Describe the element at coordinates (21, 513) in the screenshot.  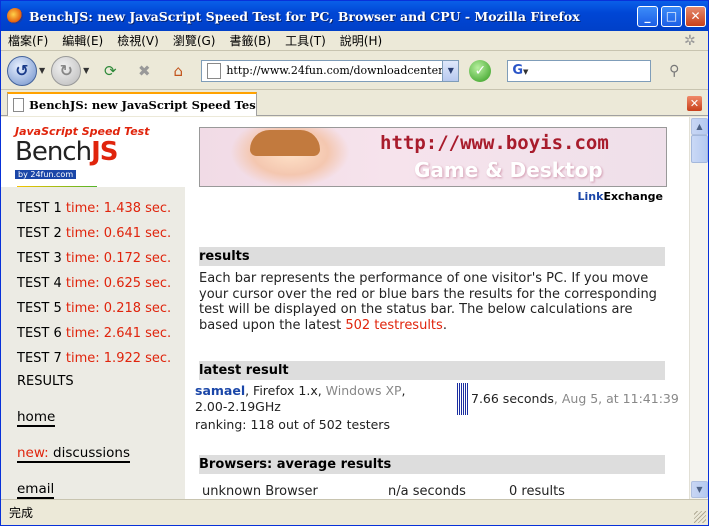
I see `status-text: 完成` at that location.